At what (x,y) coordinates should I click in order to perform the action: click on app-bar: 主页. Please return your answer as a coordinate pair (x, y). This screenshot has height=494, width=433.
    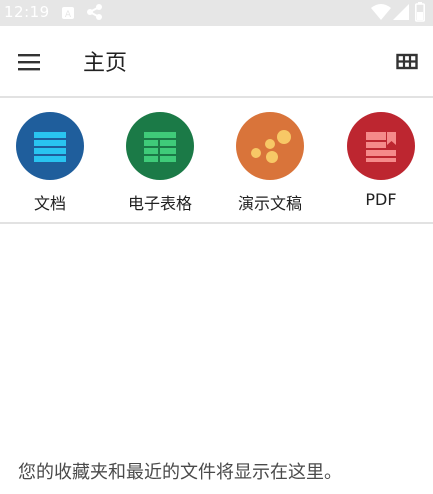
    Looking at the image, I should click on (216, 61).